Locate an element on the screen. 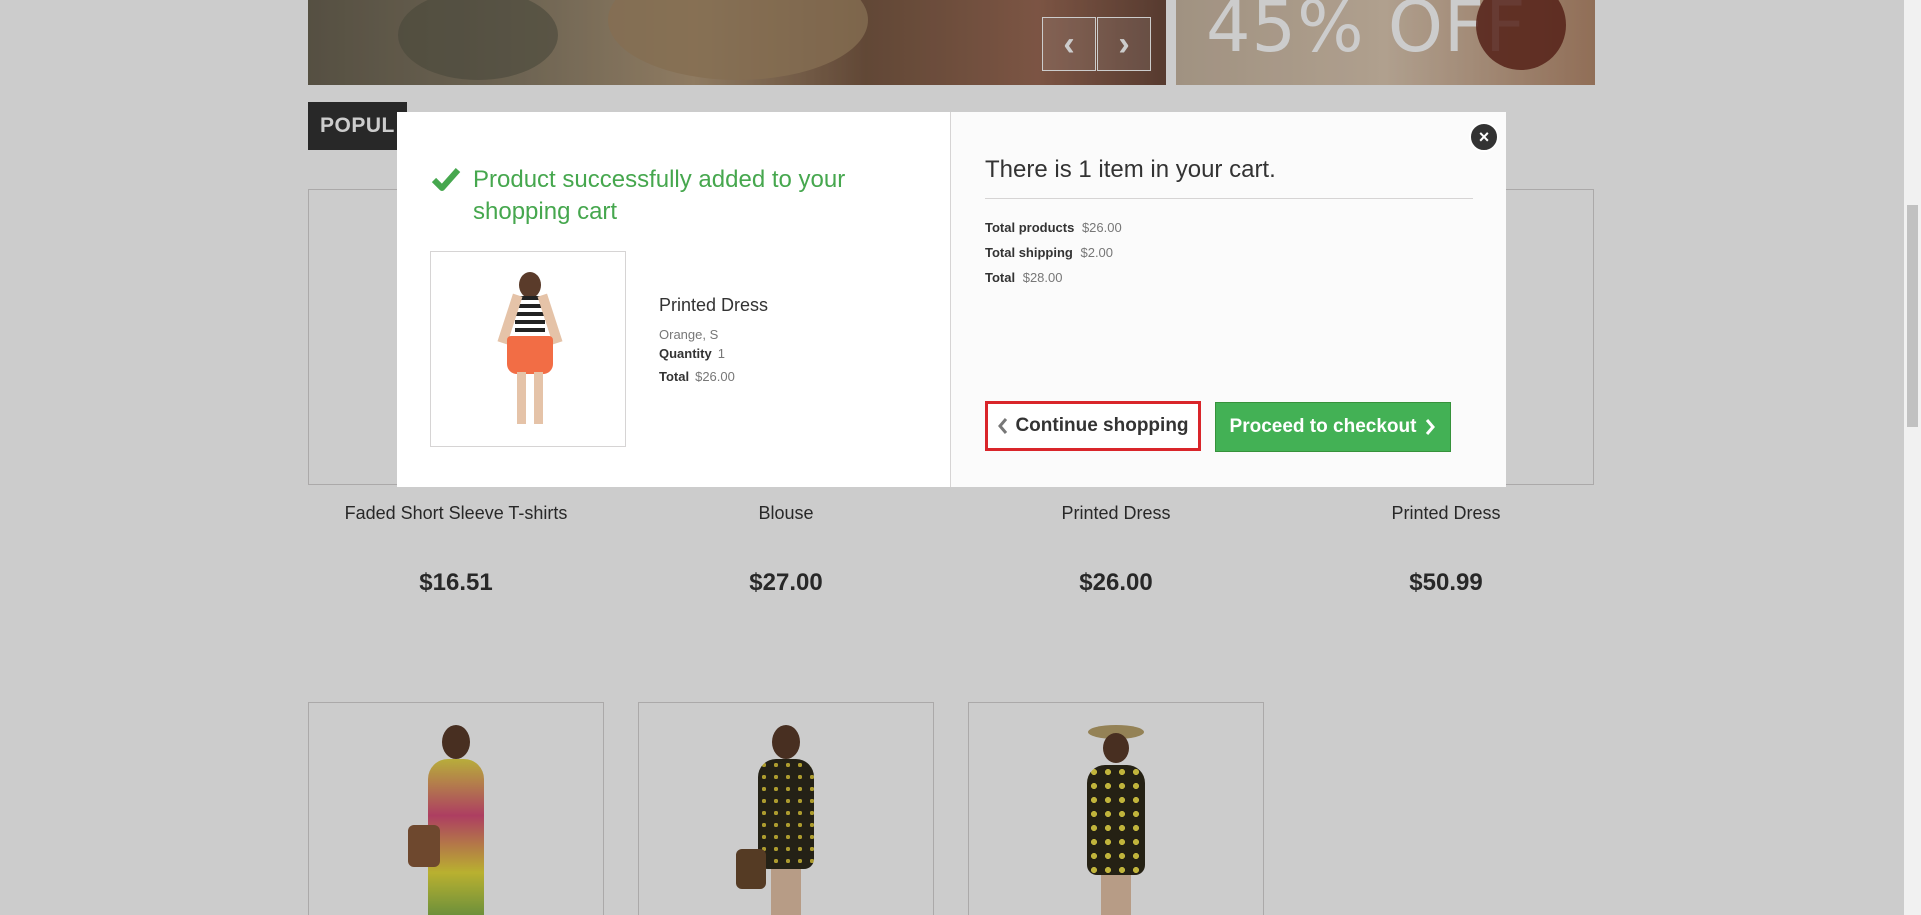 This screenshot has height=915, width=1921. product-quantity: Quantity 1 is located at coordinates (713, 353).